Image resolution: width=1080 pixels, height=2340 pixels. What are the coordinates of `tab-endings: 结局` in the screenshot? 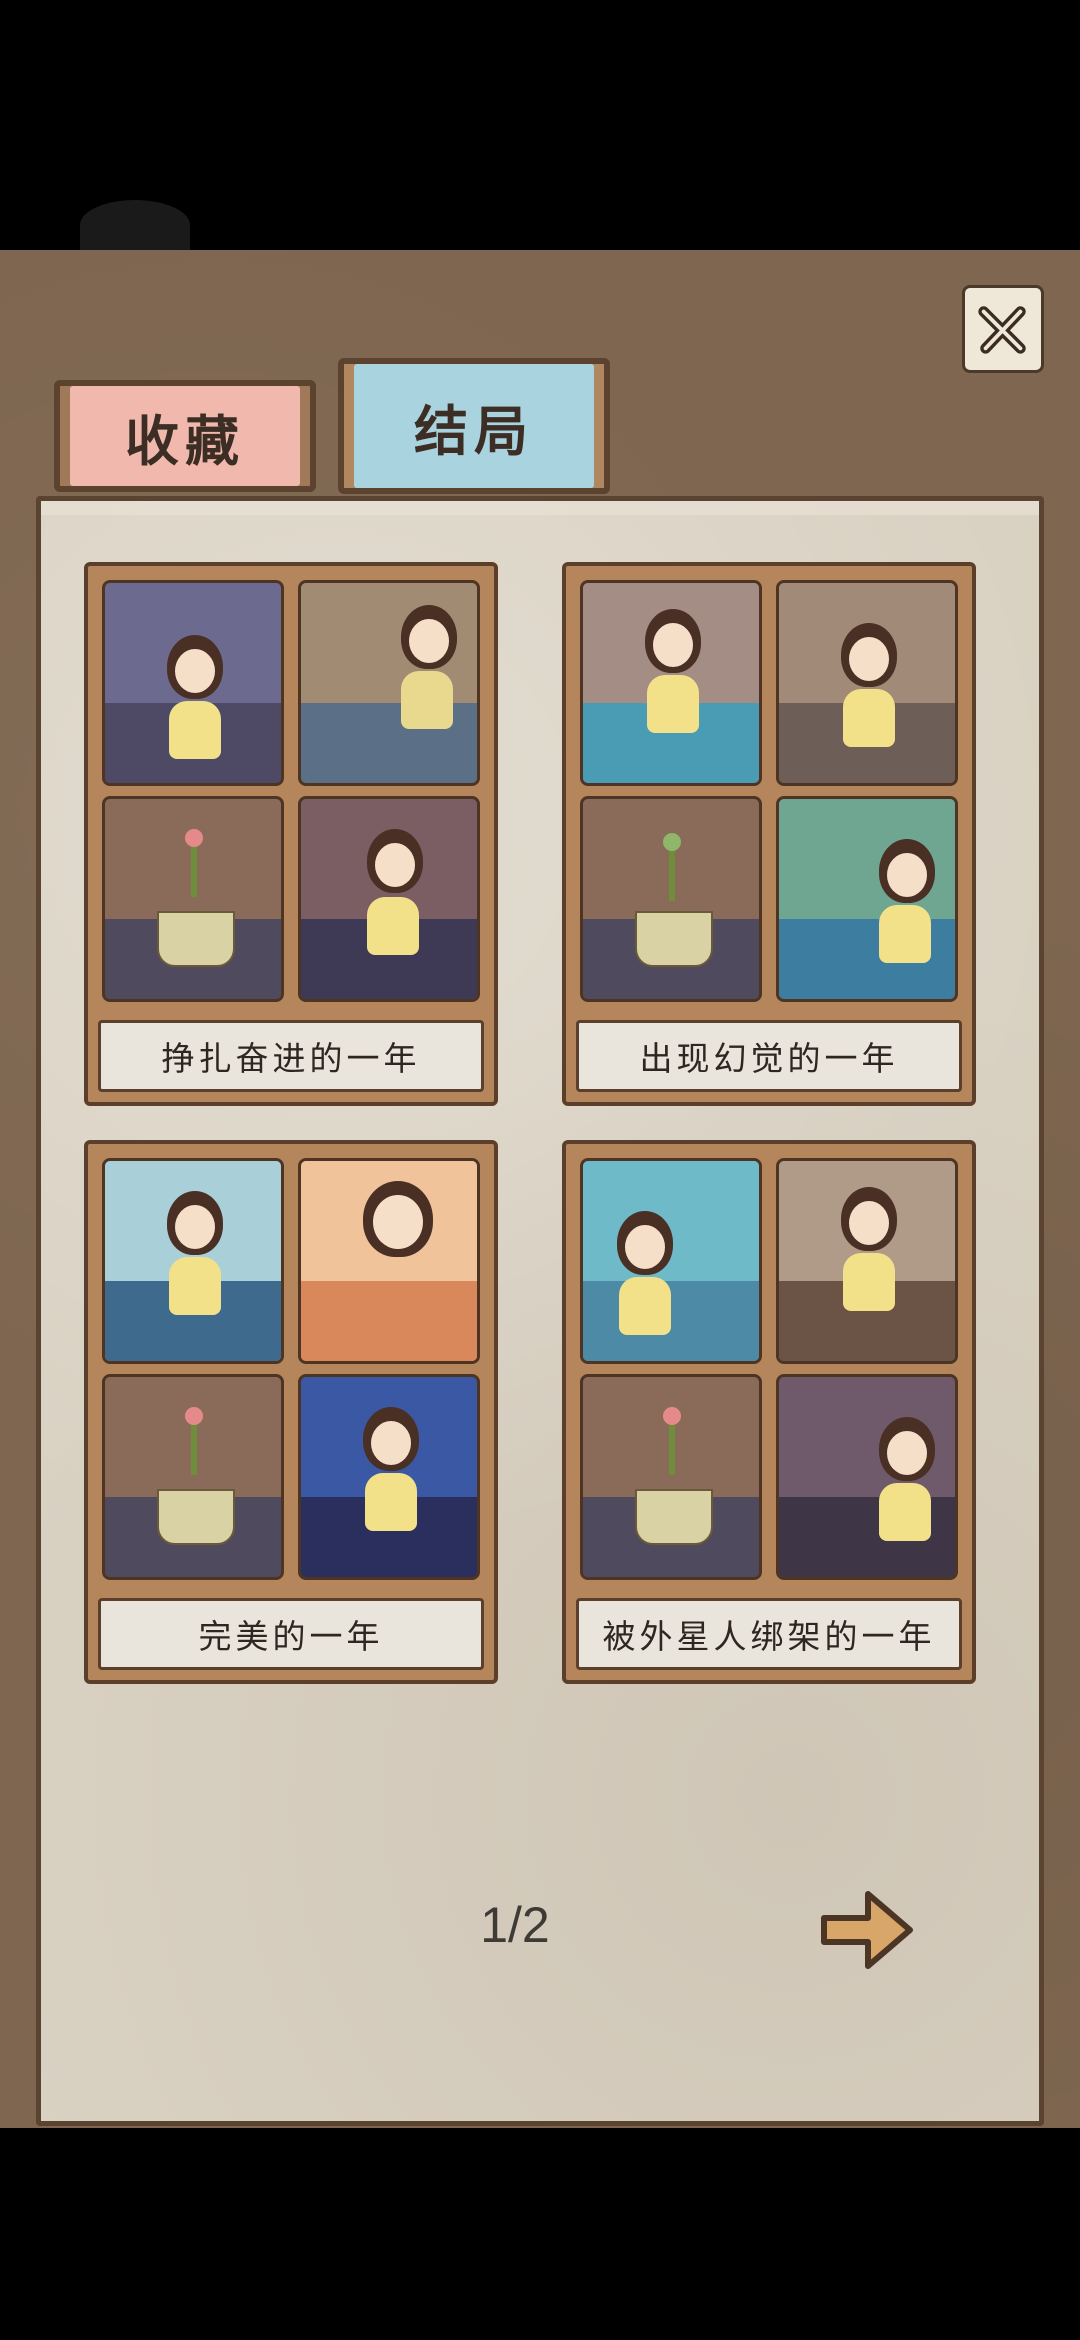 It's located at (474, 426).